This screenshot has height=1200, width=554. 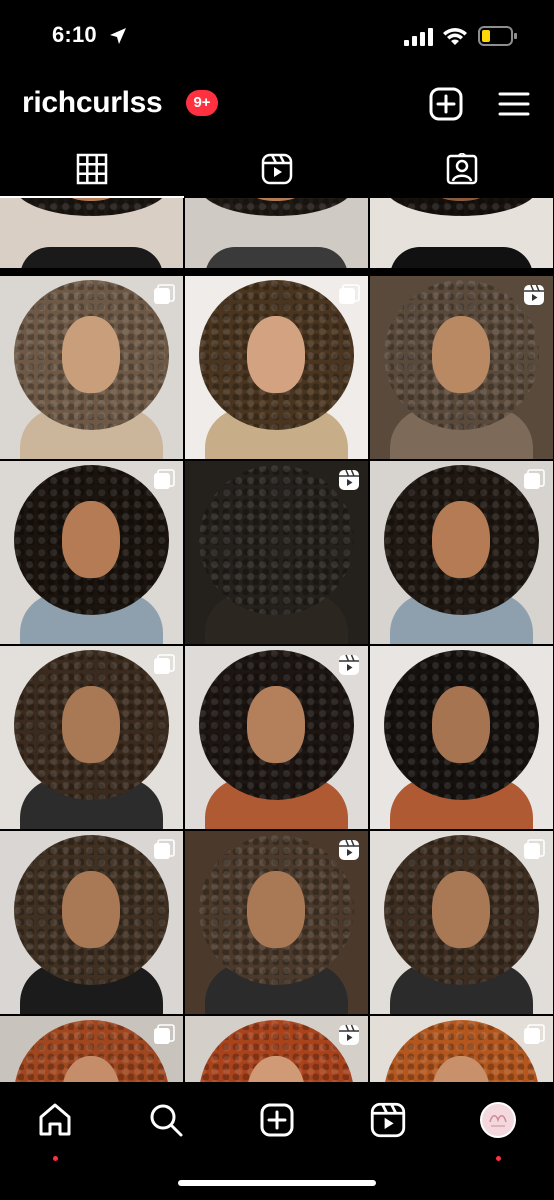 I want to click on status-bar: 6:10, so click(x=277, y=36).